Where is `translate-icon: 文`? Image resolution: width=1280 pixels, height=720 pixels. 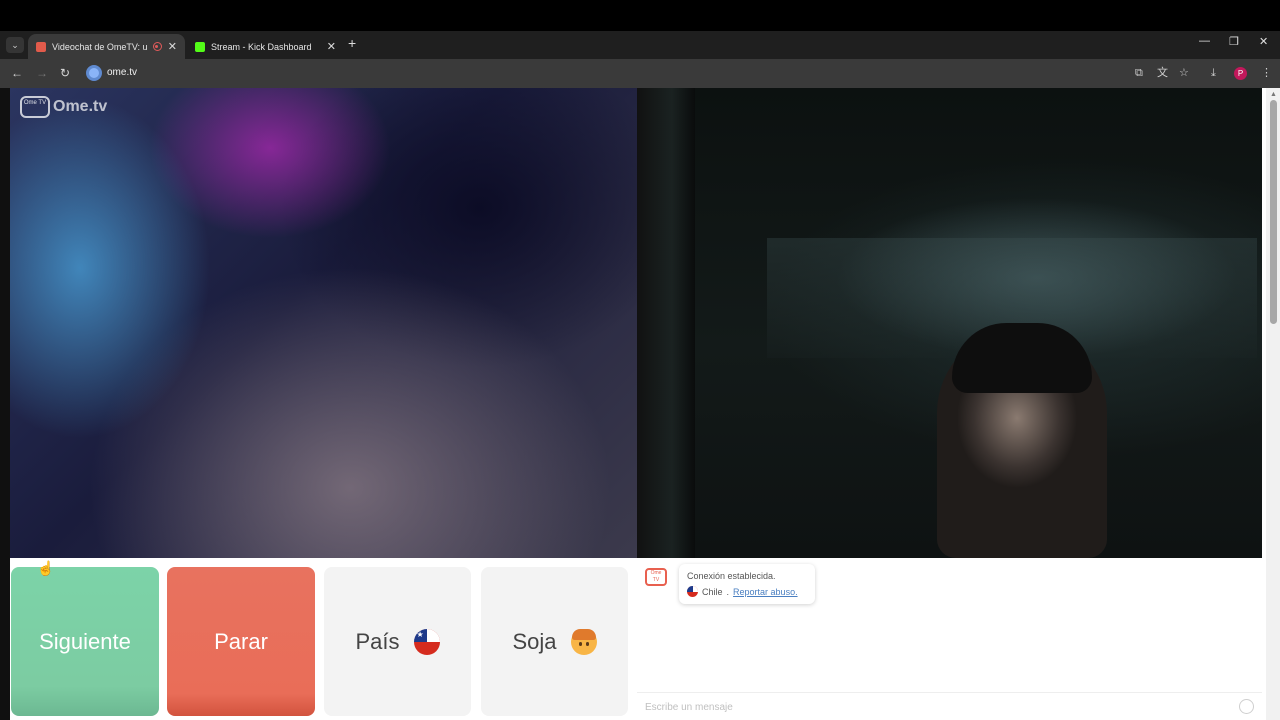
translate-icon: 文 is located at coordinates (1162, 73).